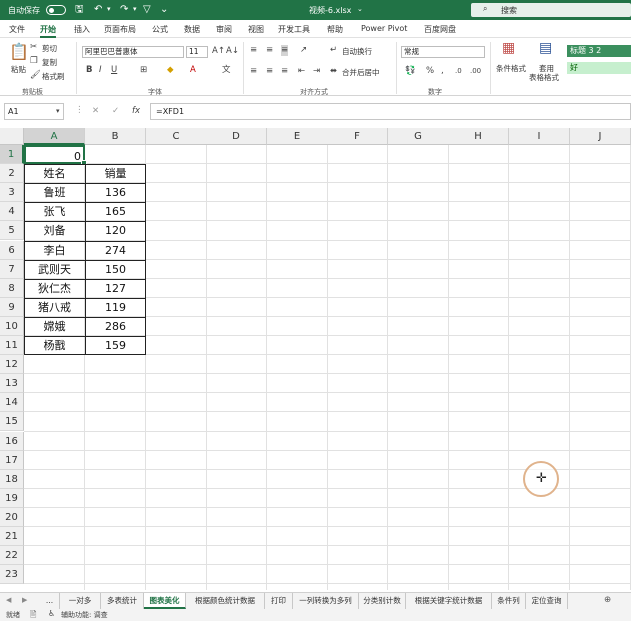 This screenshot has height=623, width=631. What do you see at coordinates (361, 72) in the screenshot?
I see `merge-center-label: 合并后居中` at bounding box center [361, 72].